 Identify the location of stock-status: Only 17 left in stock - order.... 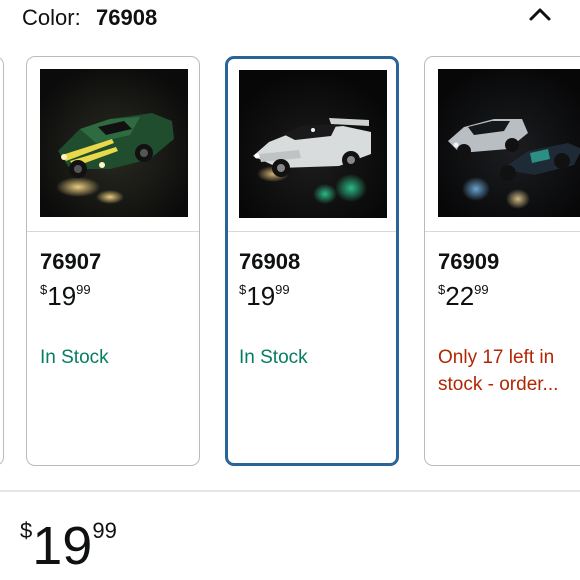
(498, 371).